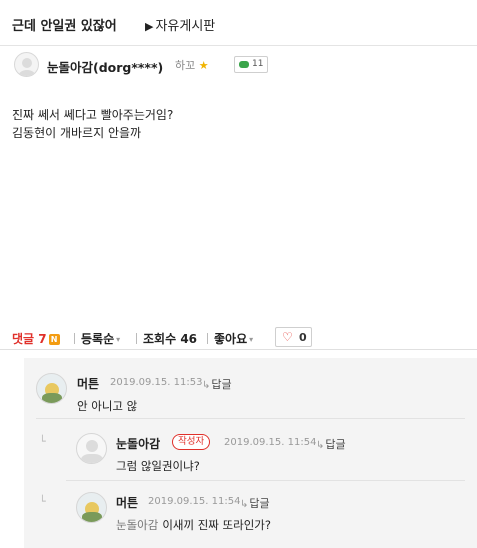 The height and width of the screenshot is (548, 477). Describe the element at coordinates (238, 23) in the screenshot. I see `post-header: 근데 안일권 있잖어 ▶ 자유게시판` at that location.